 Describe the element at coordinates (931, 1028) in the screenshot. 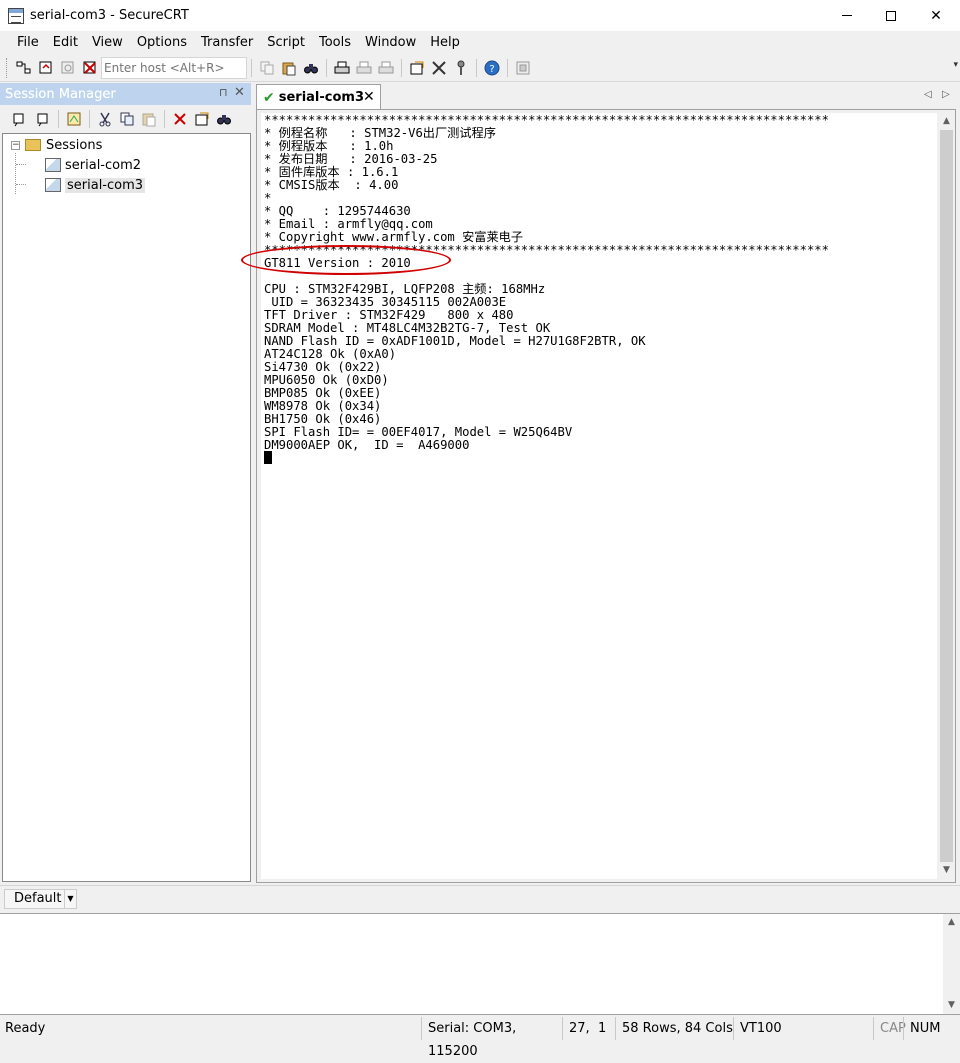

I see `status-num: NUM` at that location.